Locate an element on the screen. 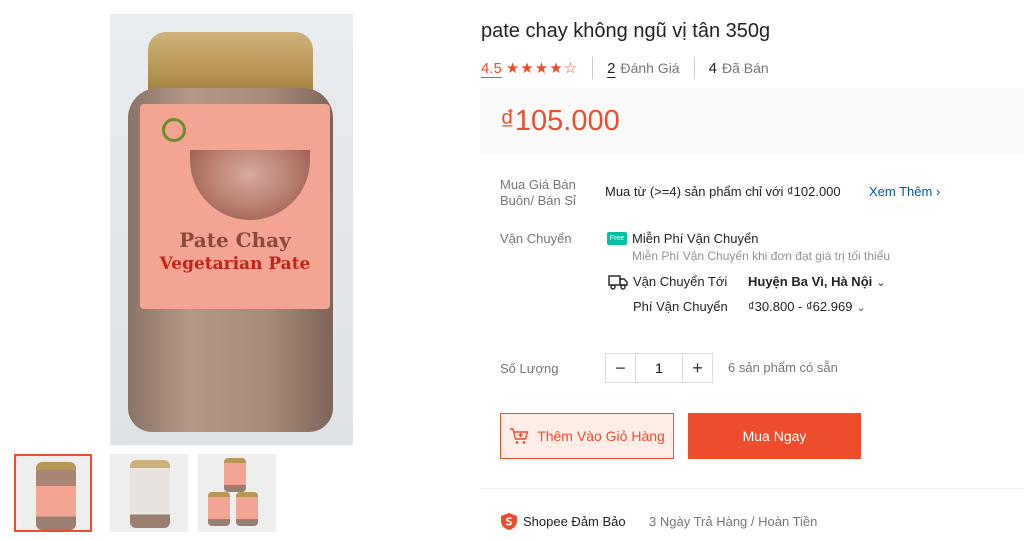 This screenshot has height=540, width=1024. add-to-cart-label: Thêm Vào Giỏ Hàng is located at coordinates (601, 436).